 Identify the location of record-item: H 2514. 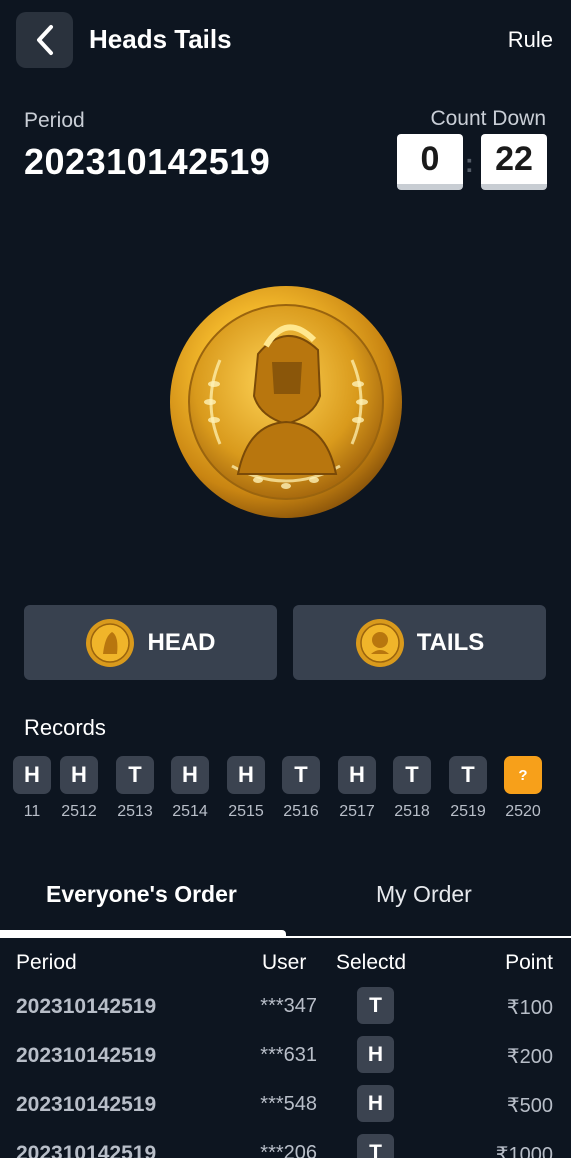
(190, 788).